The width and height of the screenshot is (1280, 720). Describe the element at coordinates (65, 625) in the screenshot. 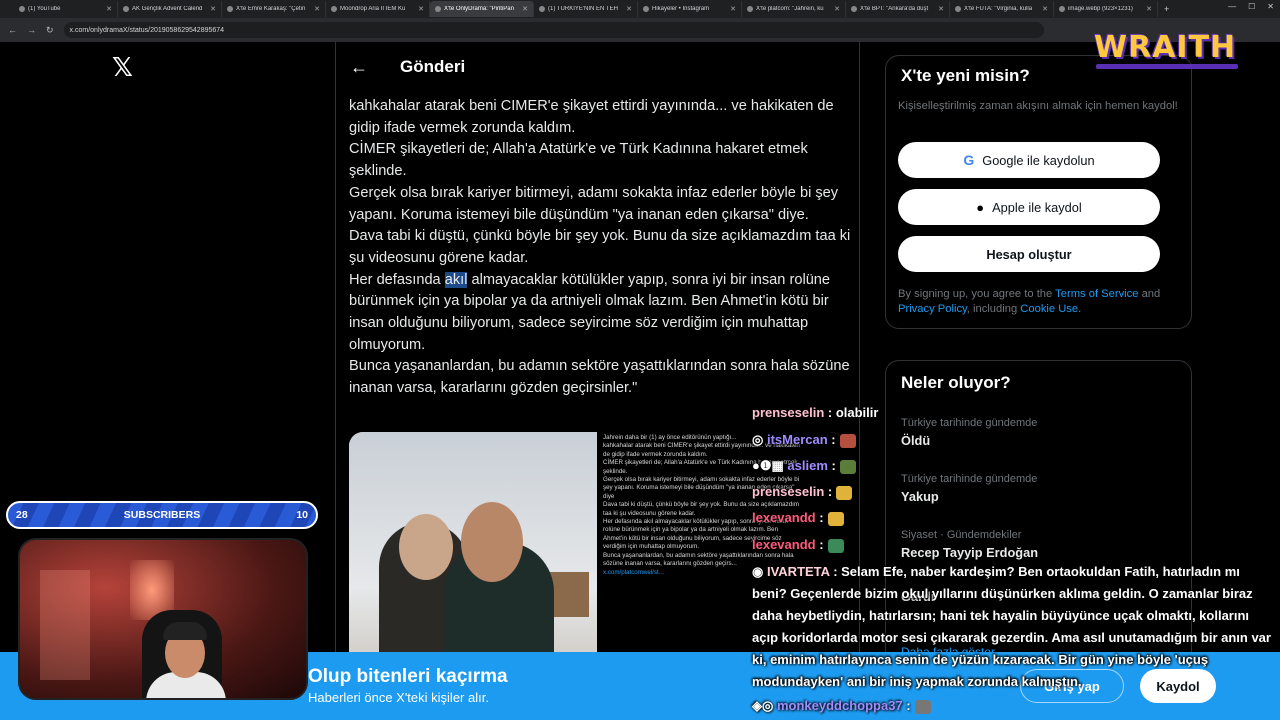

I see `cam-door` at that location.